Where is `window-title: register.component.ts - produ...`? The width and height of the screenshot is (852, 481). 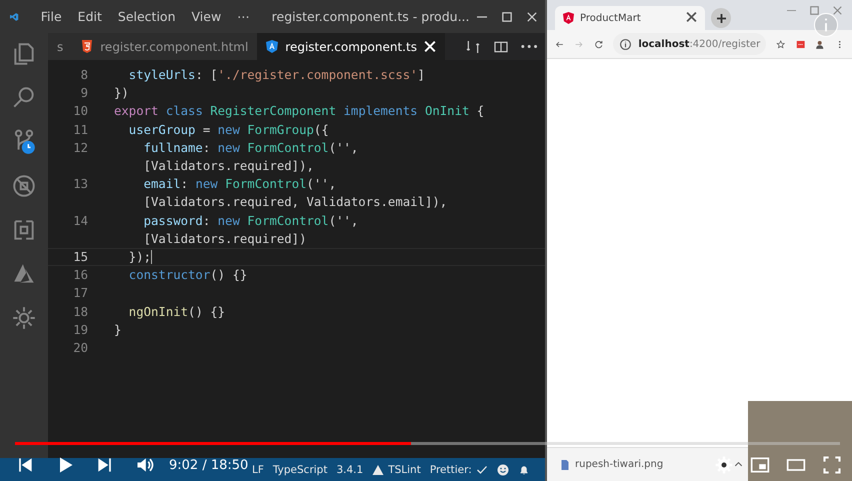 window-title: register.component.ts - produ... is located at coordinates (371, 16).